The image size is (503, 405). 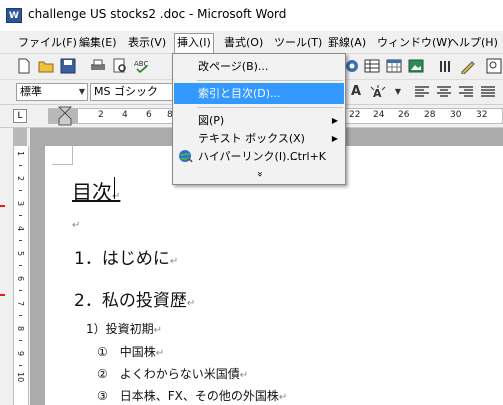 I want to click on menu-file: ファイル(F), so click(x=47, y=42).